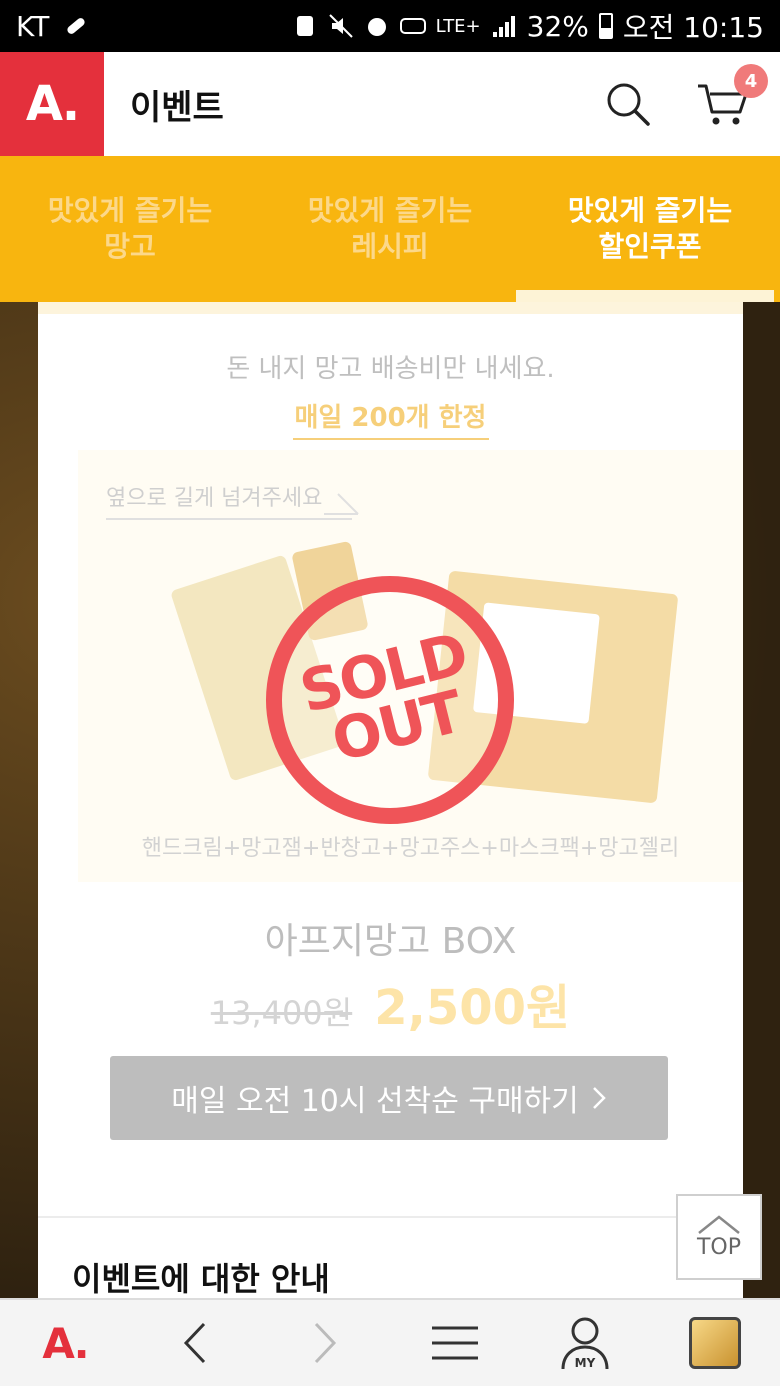  Describe the element at coordinates (281, 1013) in the screenshot. I see `original-price: 13,400원` at that location.